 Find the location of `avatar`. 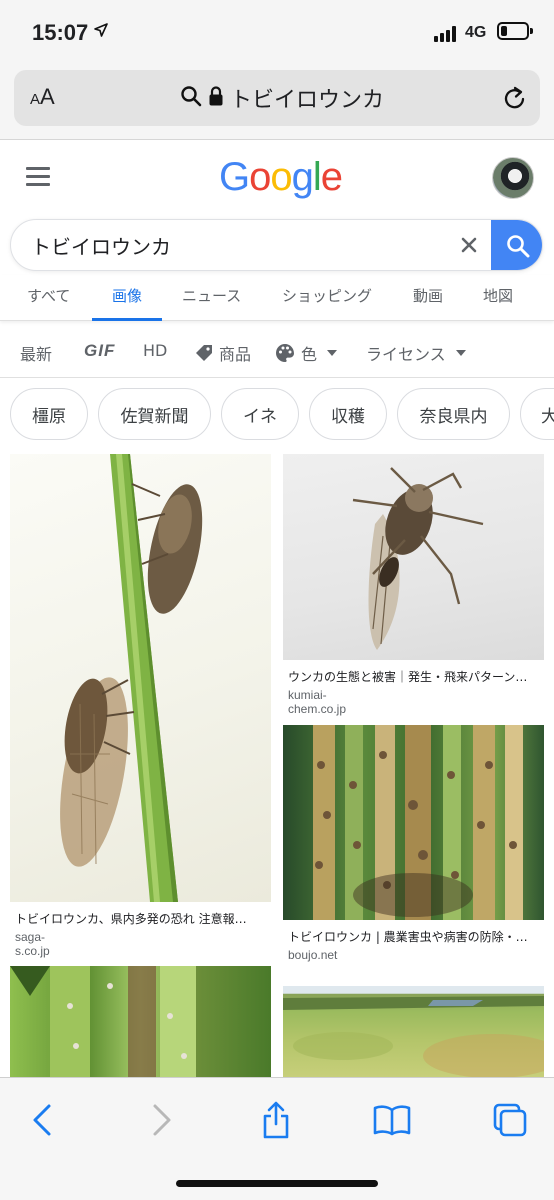

avatar is located at coordinates (513, 178).